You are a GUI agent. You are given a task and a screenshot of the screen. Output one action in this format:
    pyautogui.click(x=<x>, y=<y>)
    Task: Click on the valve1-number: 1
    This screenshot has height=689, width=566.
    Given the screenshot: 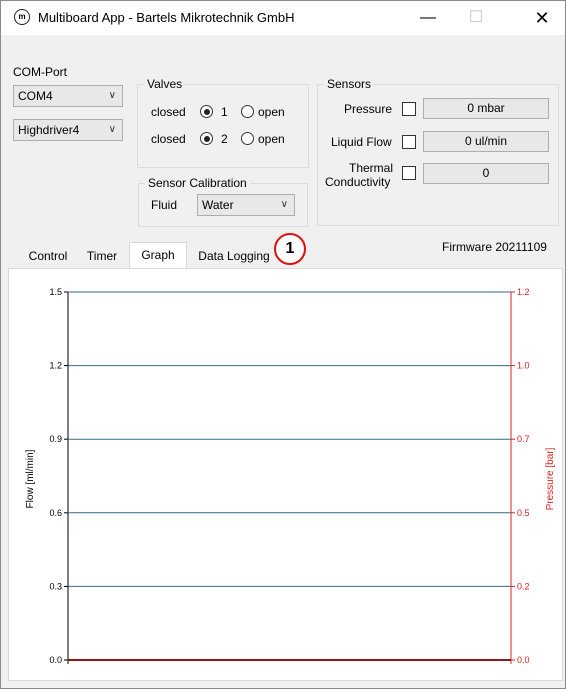 What is the action you would take?
    pyautogui.click(x=224, y=112)
    